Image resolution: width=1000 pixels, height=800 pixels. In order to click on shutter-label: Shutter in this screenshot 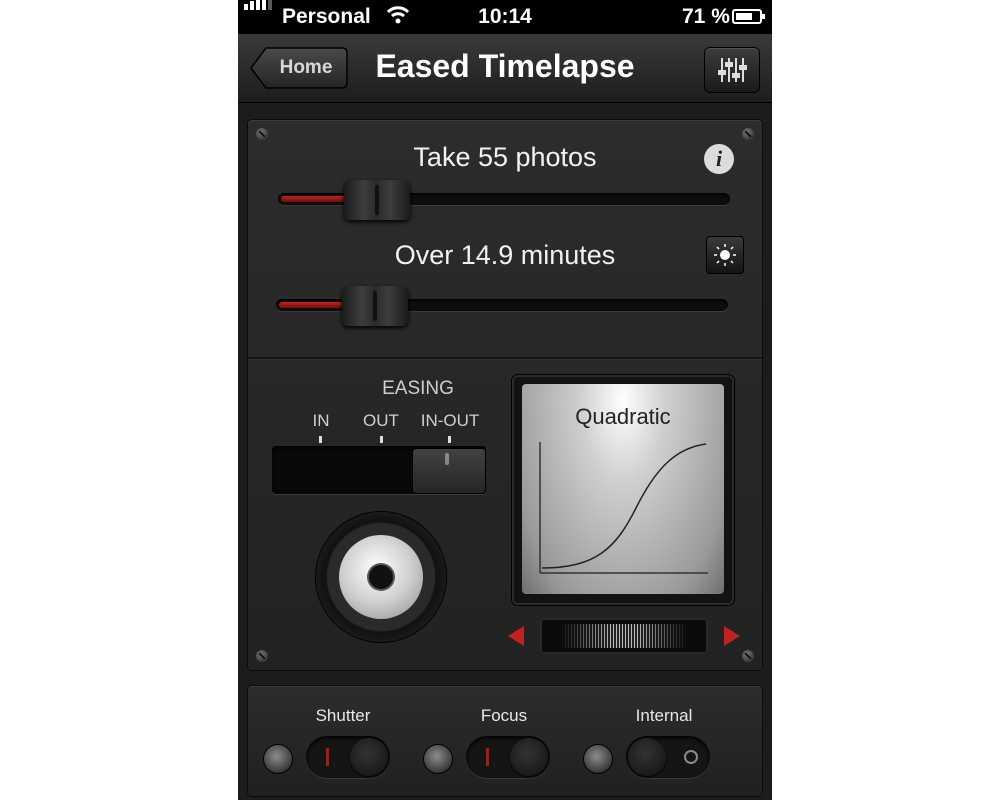, I will do `click(343, 715)`.